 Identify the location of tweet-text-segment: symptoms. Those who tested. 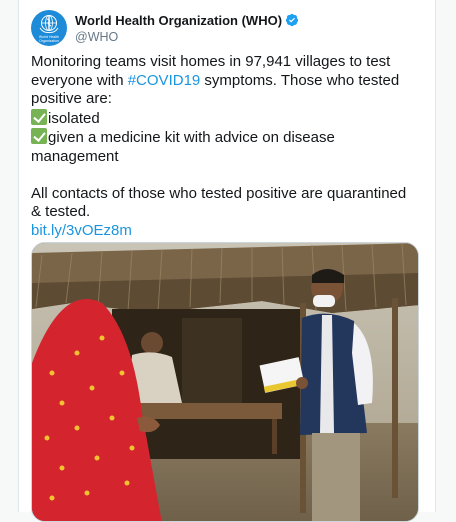
(300, 80).